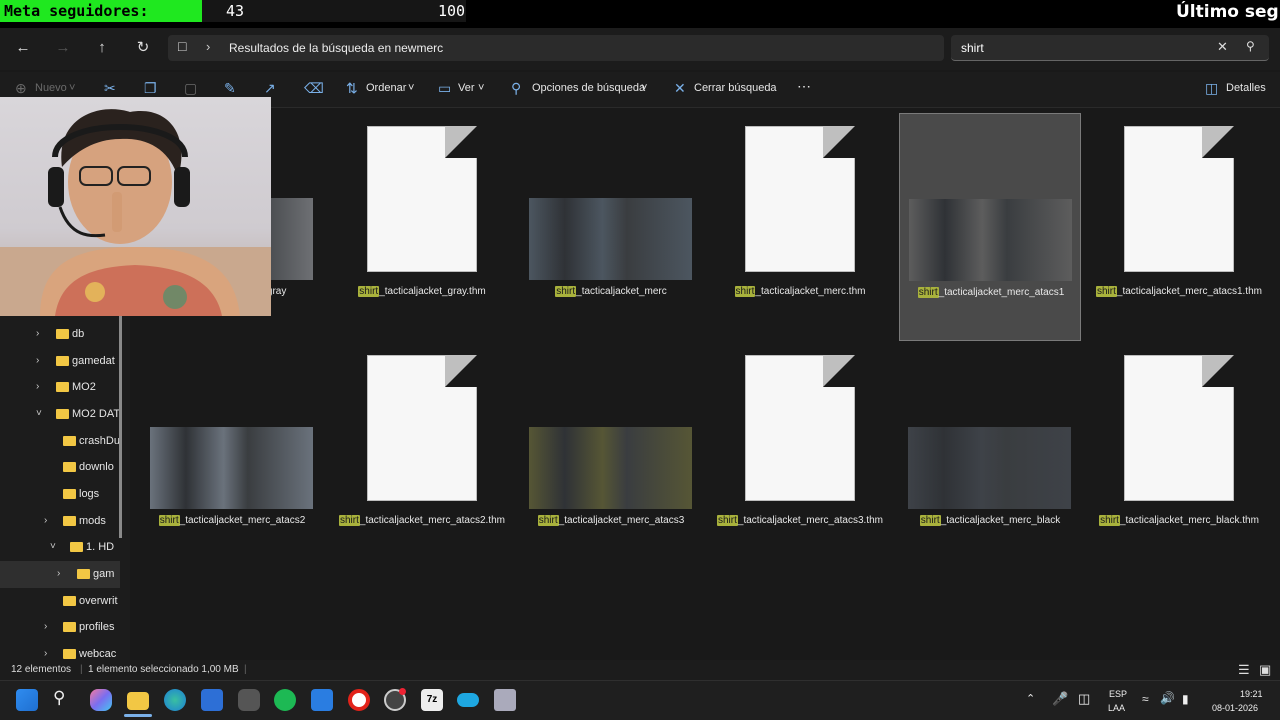 Image resolution: width=1280 pixels, height=720 pixels. What do you see at coordinates (110, 88) in the screenshot?
I see `cut-icon: ✂` at bounding box center [110, 88].